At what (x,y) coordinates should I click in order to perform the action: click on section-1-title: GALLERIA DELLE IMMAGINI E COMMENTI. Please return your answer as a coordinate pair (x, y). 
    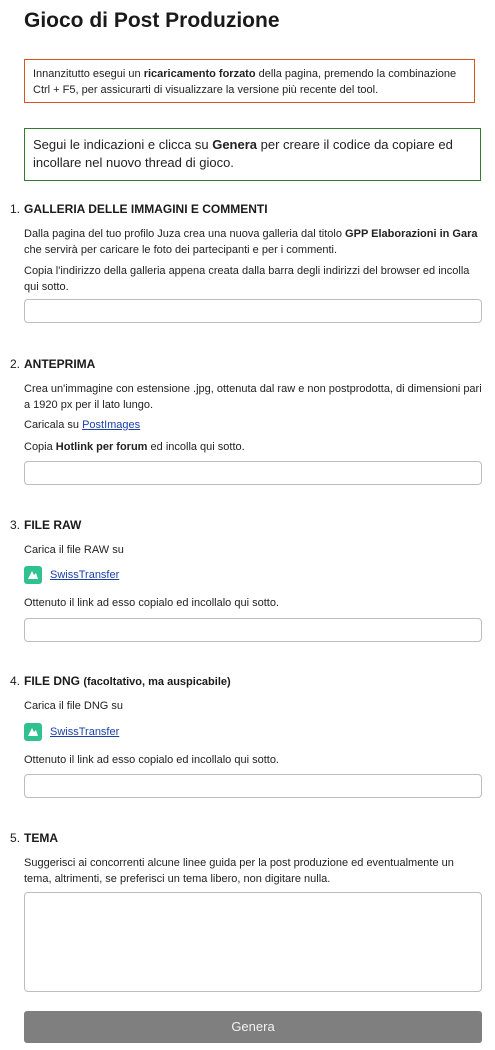
    Looking at the image, I should click on (146, 209).